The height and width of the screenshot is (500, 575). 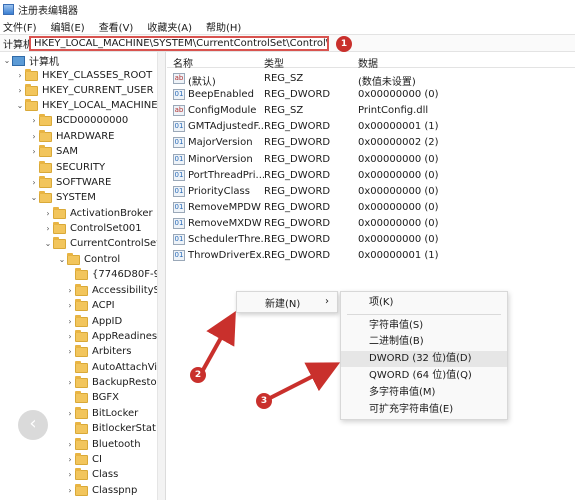 I want to click on tree-node-control-child: › AppReadines, so click(x=111, y=336).